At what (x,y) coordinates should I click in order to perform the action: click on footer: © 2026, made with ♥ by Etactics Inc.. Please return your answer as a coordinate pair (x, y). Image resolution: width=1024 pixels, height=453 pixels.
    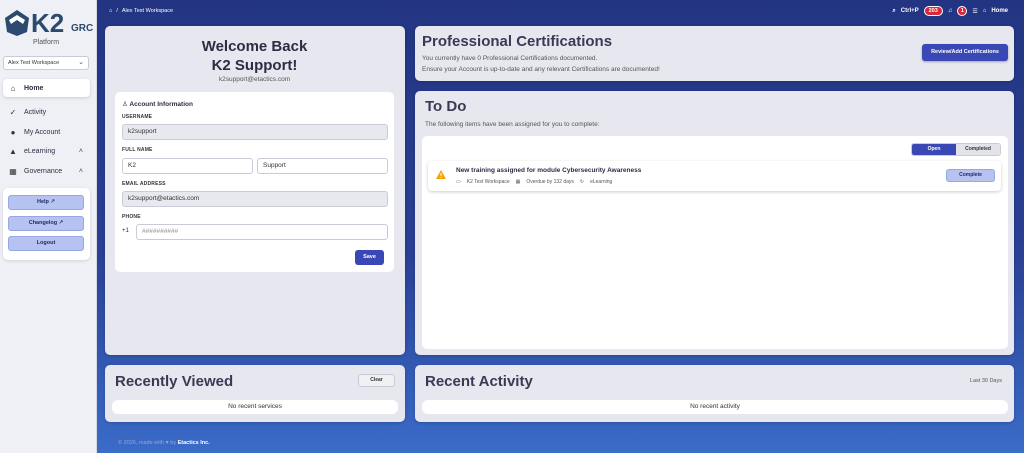
    Looking at the image, I should click on (164, 443).